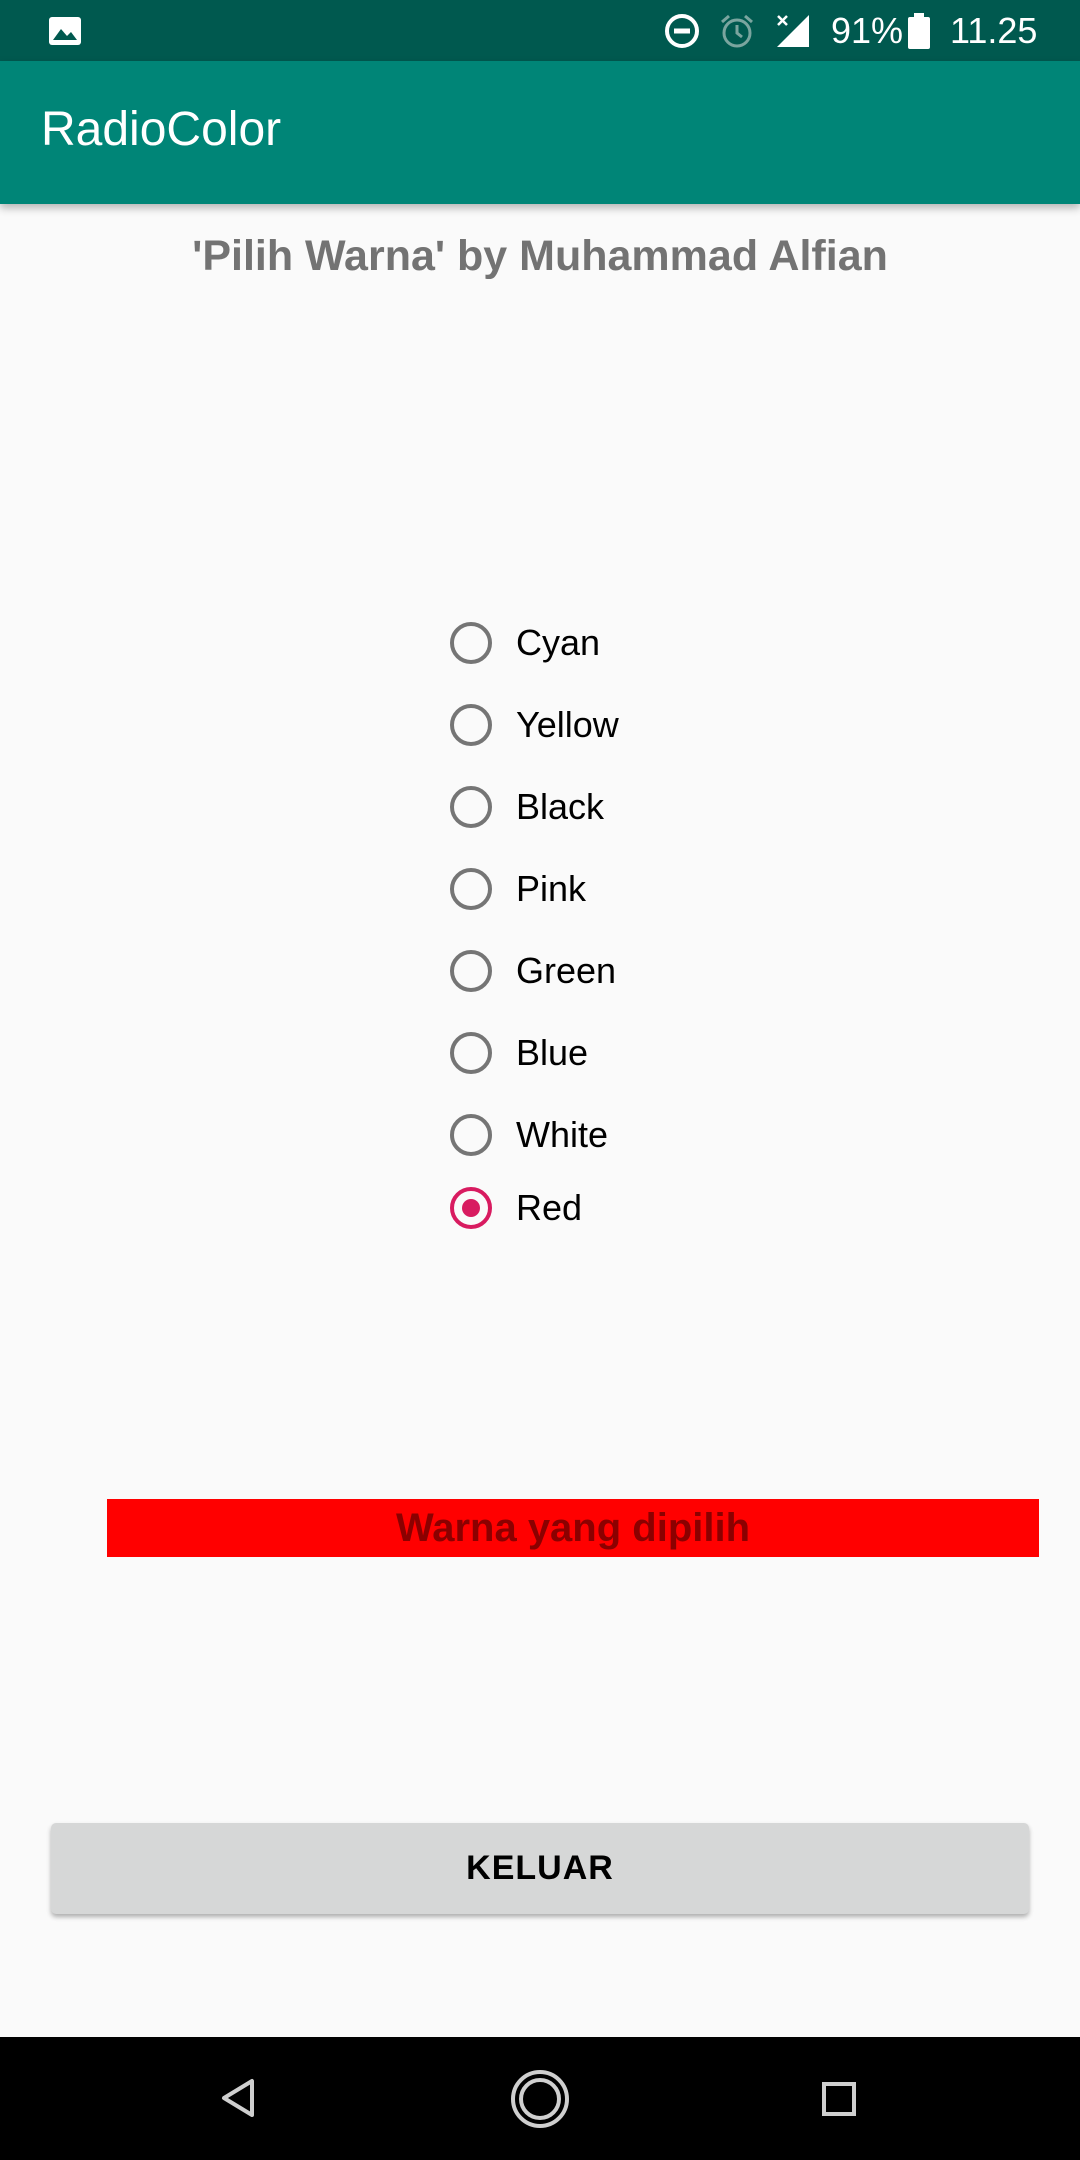  Describe the element at coordinates (737, 31) in the screenshot. I see `alarm-icon` at that location.